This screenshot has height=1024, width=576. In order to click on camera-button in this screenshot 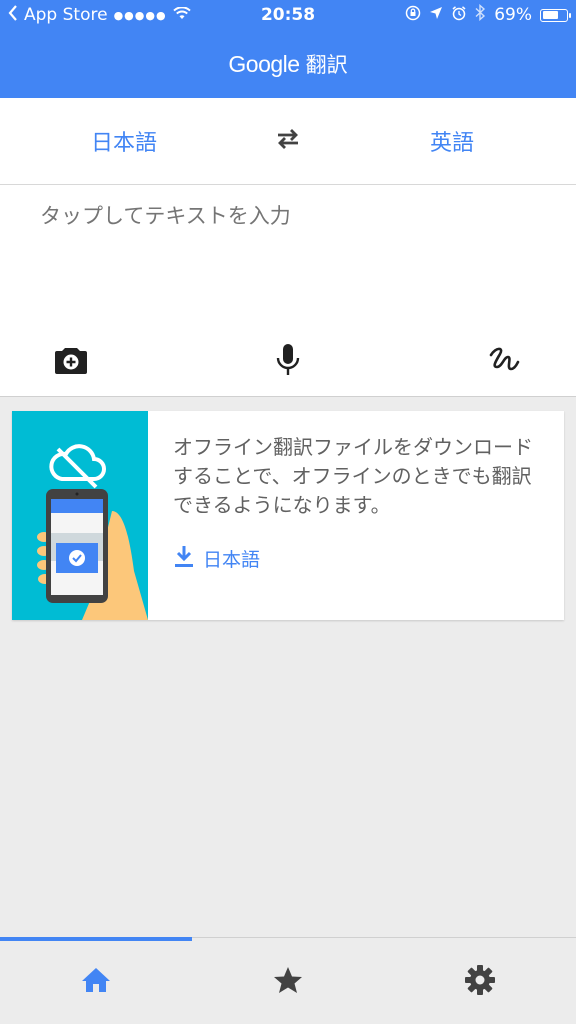, I will do `click(71, 362)`.